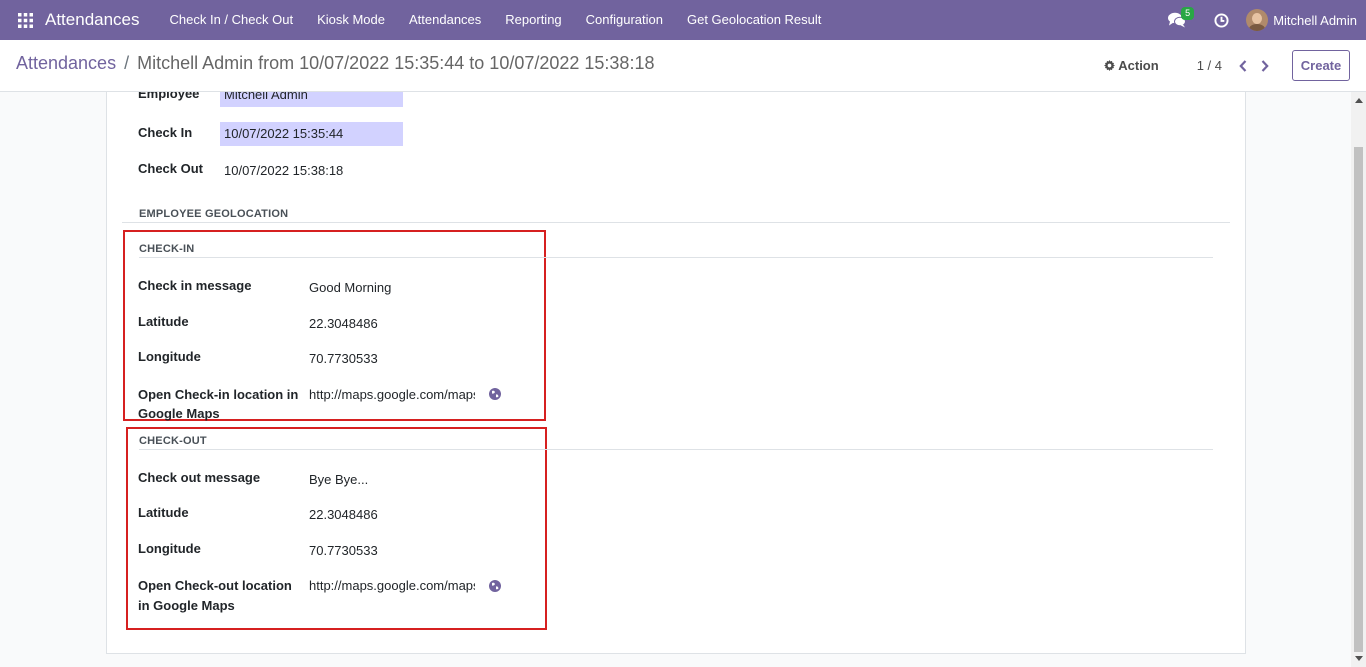 This screenshot has width=1366, height=667. What do you see at coordinates (199, 477) in the screenshot?
I see `checkout-message-label: Check out message` at bounding box center [199, 477].